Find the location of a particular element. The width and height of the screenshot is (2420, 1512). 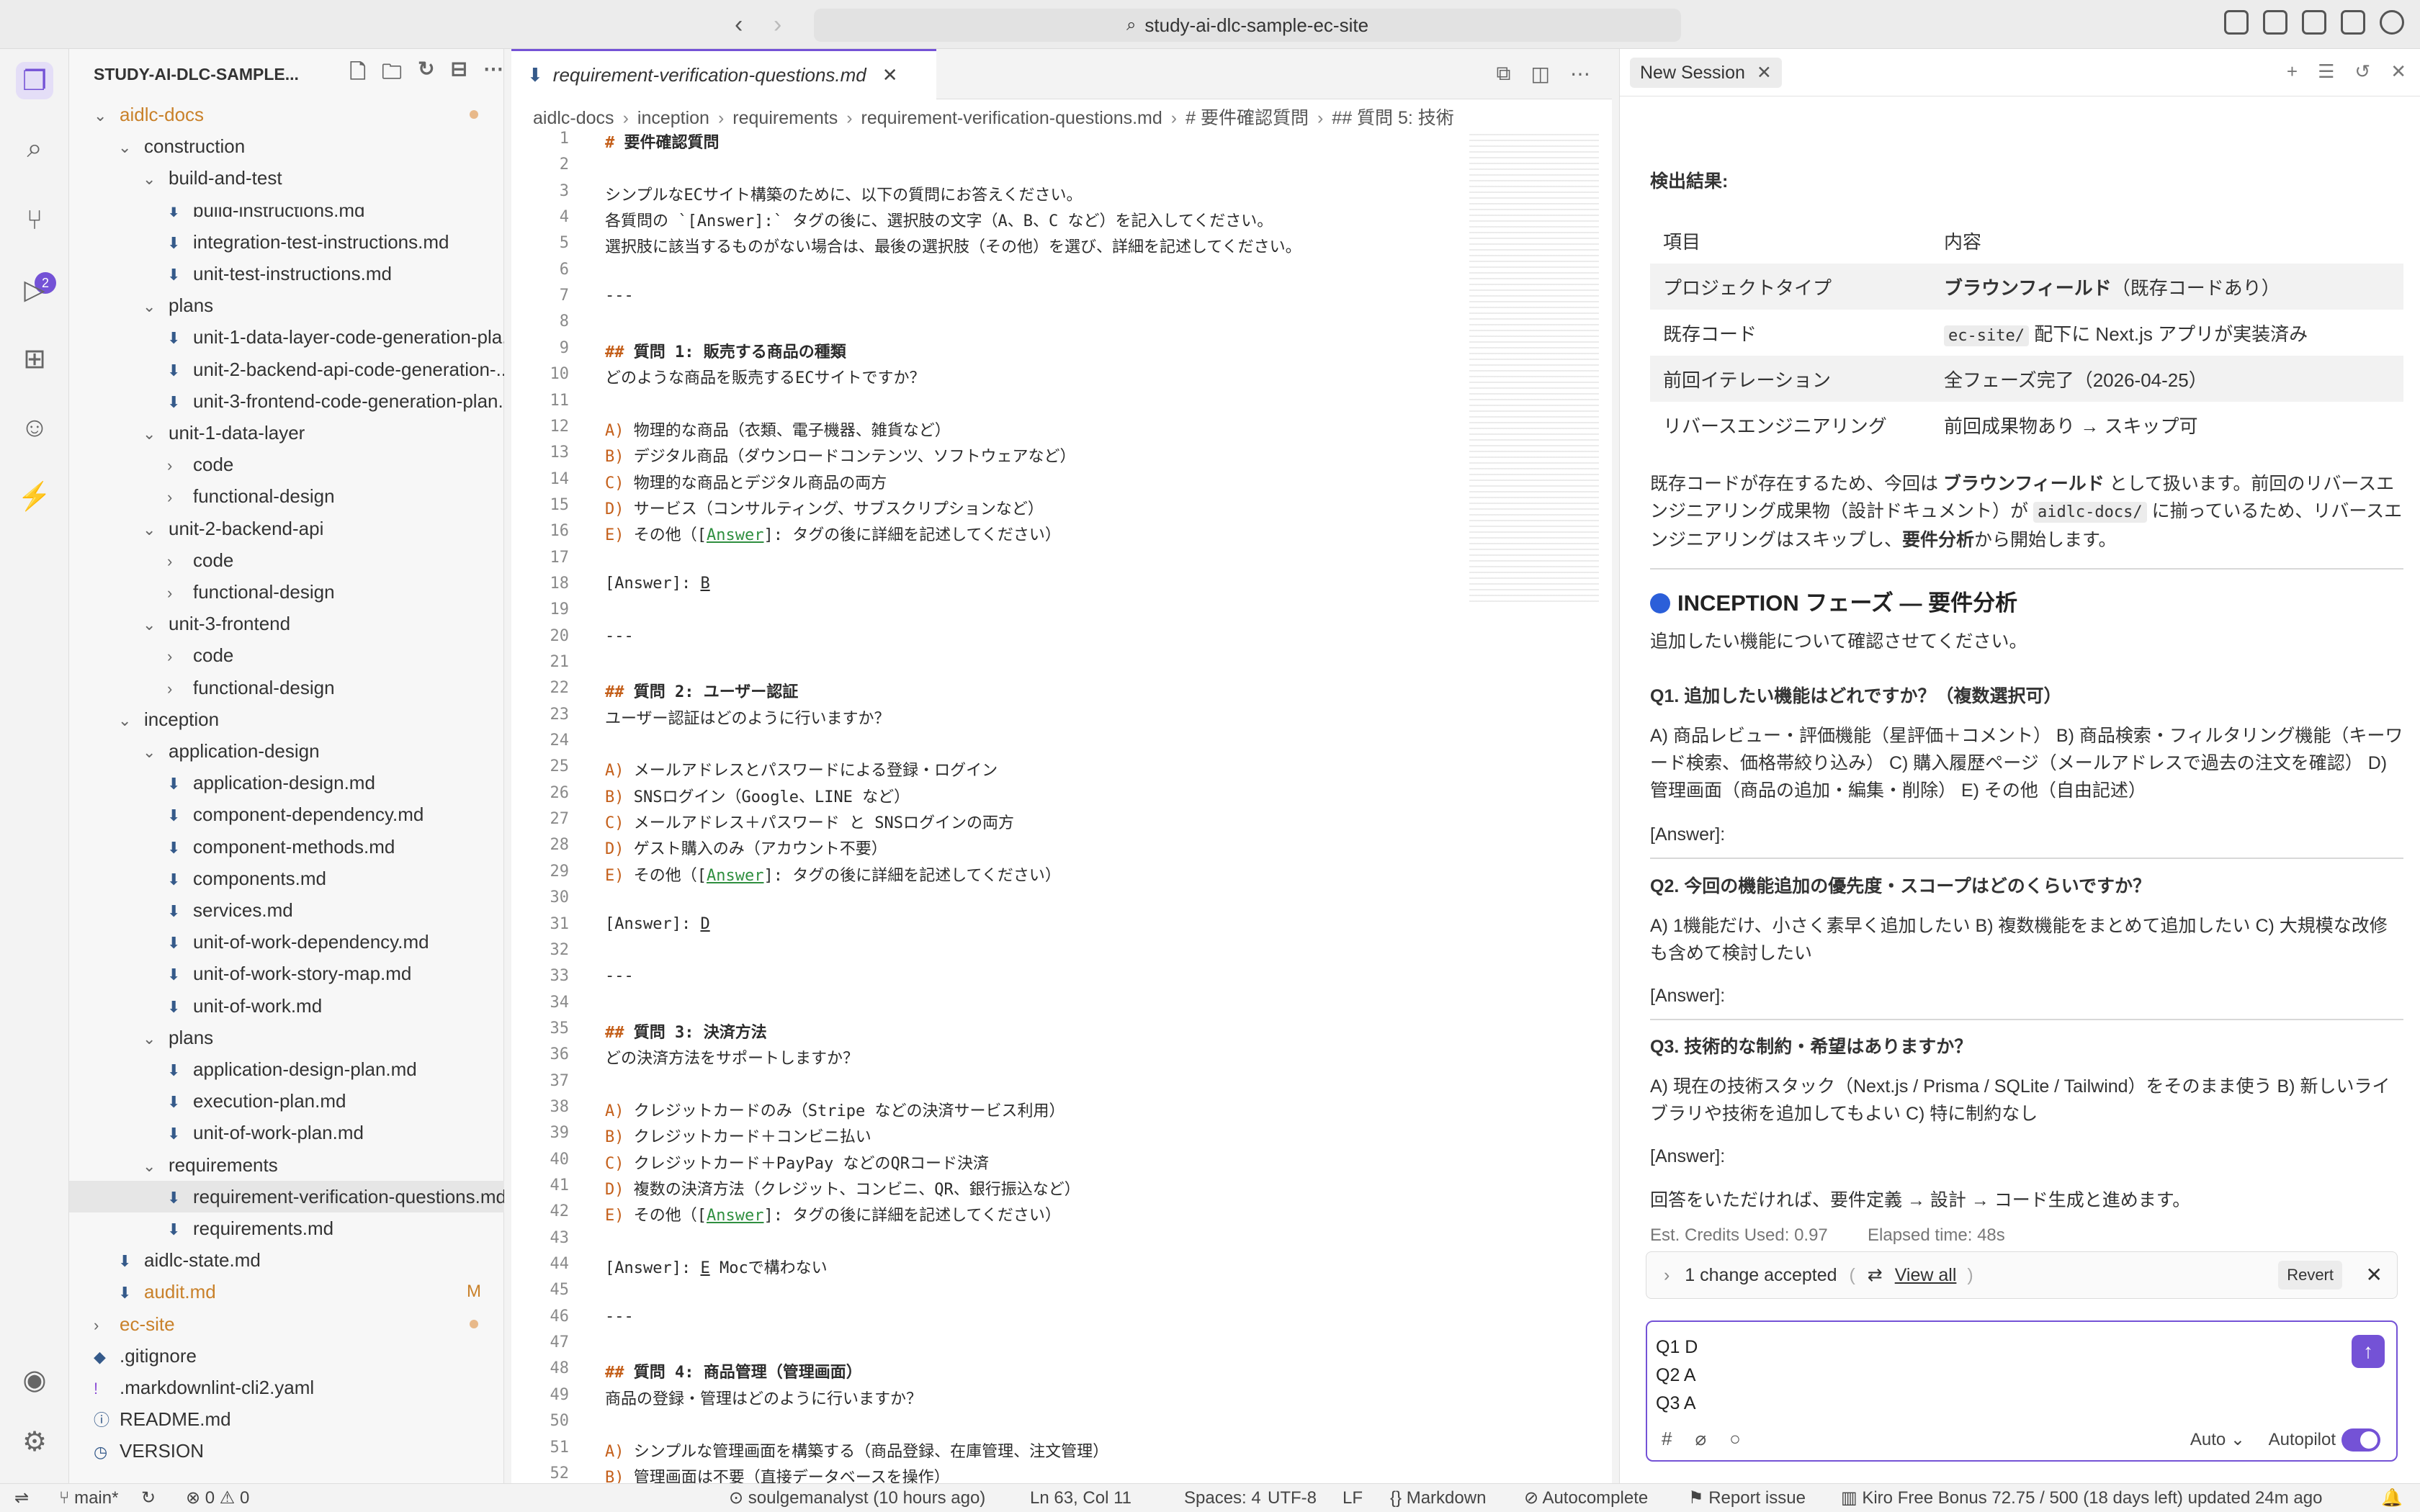

close-panel-icon: ✕ is located at coordinates (2398, 71).